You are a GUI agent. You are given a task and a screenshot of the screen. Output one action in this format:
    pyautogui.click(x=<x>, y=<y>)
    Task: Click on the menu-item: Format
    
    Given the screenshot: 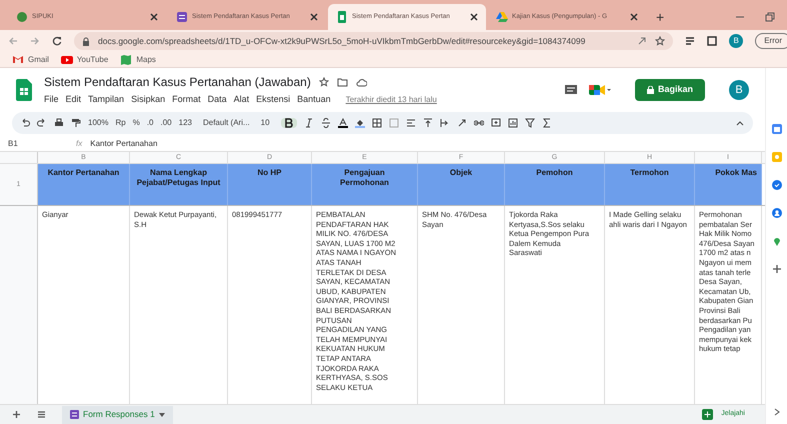 What is the action you would take?
    pyautogui.click(x=186, y=100)
    